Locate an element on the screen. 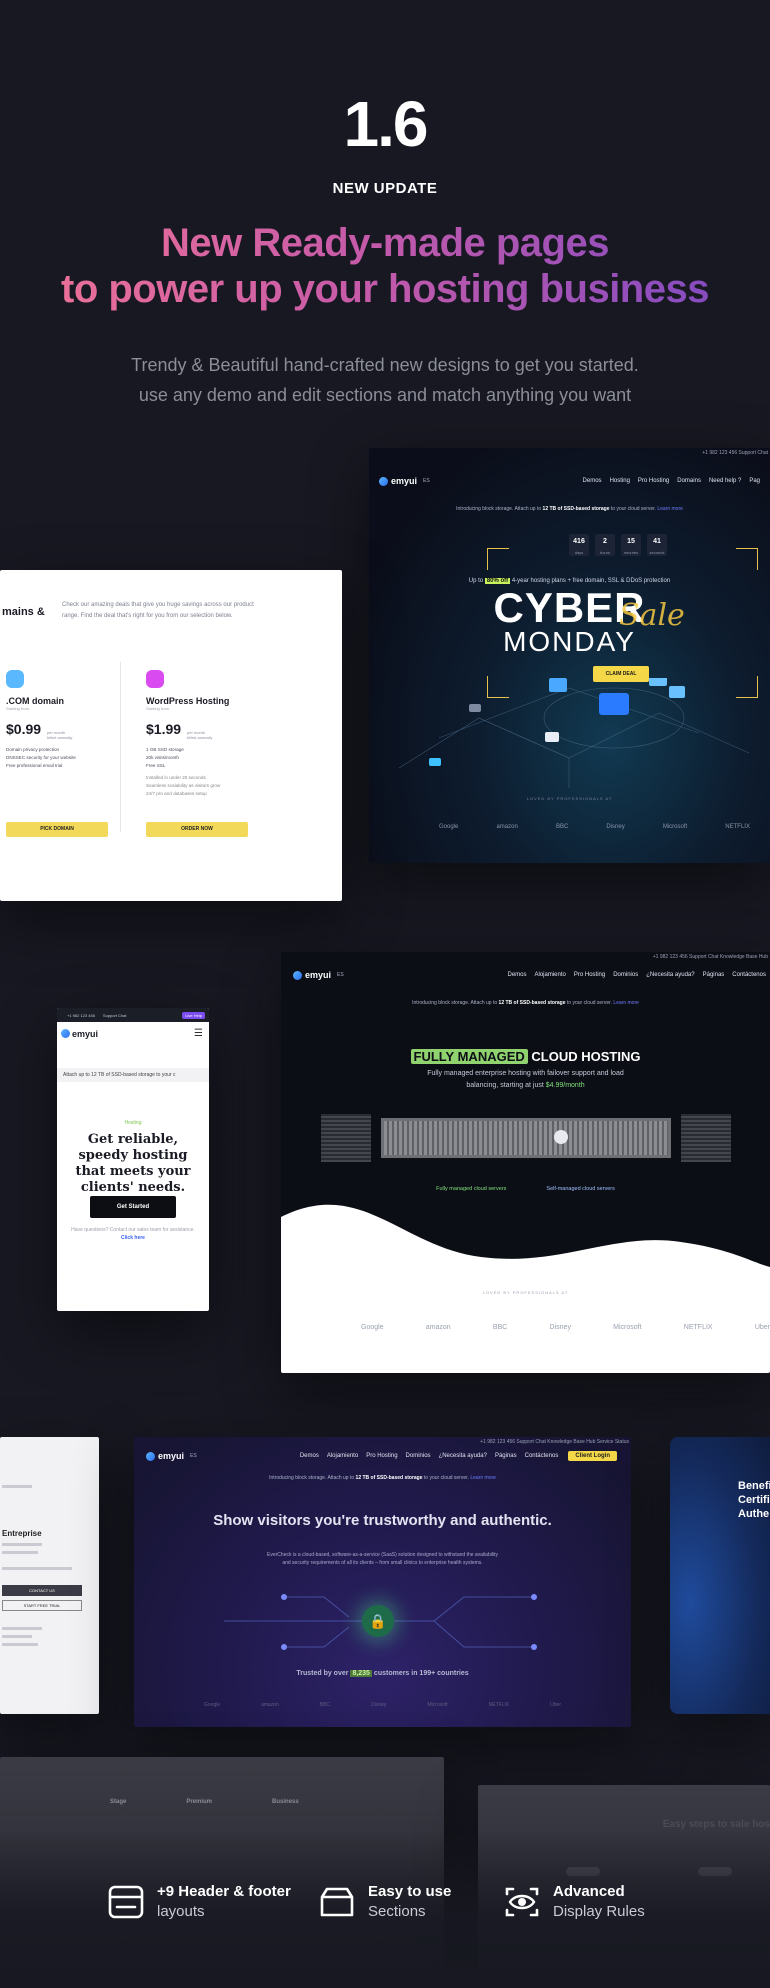  nav-item: Need help ? is located at coordinates (725, 481).